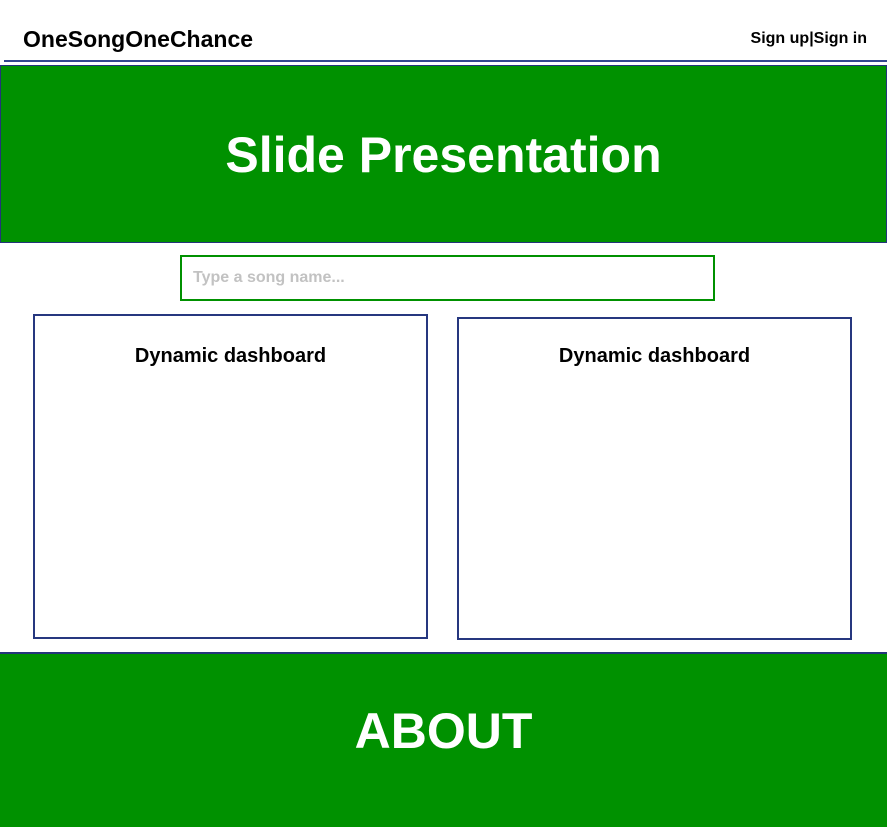 Image resolution: width=887 pixels, height=827 pixels. What do you see at coordinates (780, 38) in the screenshot?
I see `sign-up-link: Sign up` at bounding box center [780, 38].